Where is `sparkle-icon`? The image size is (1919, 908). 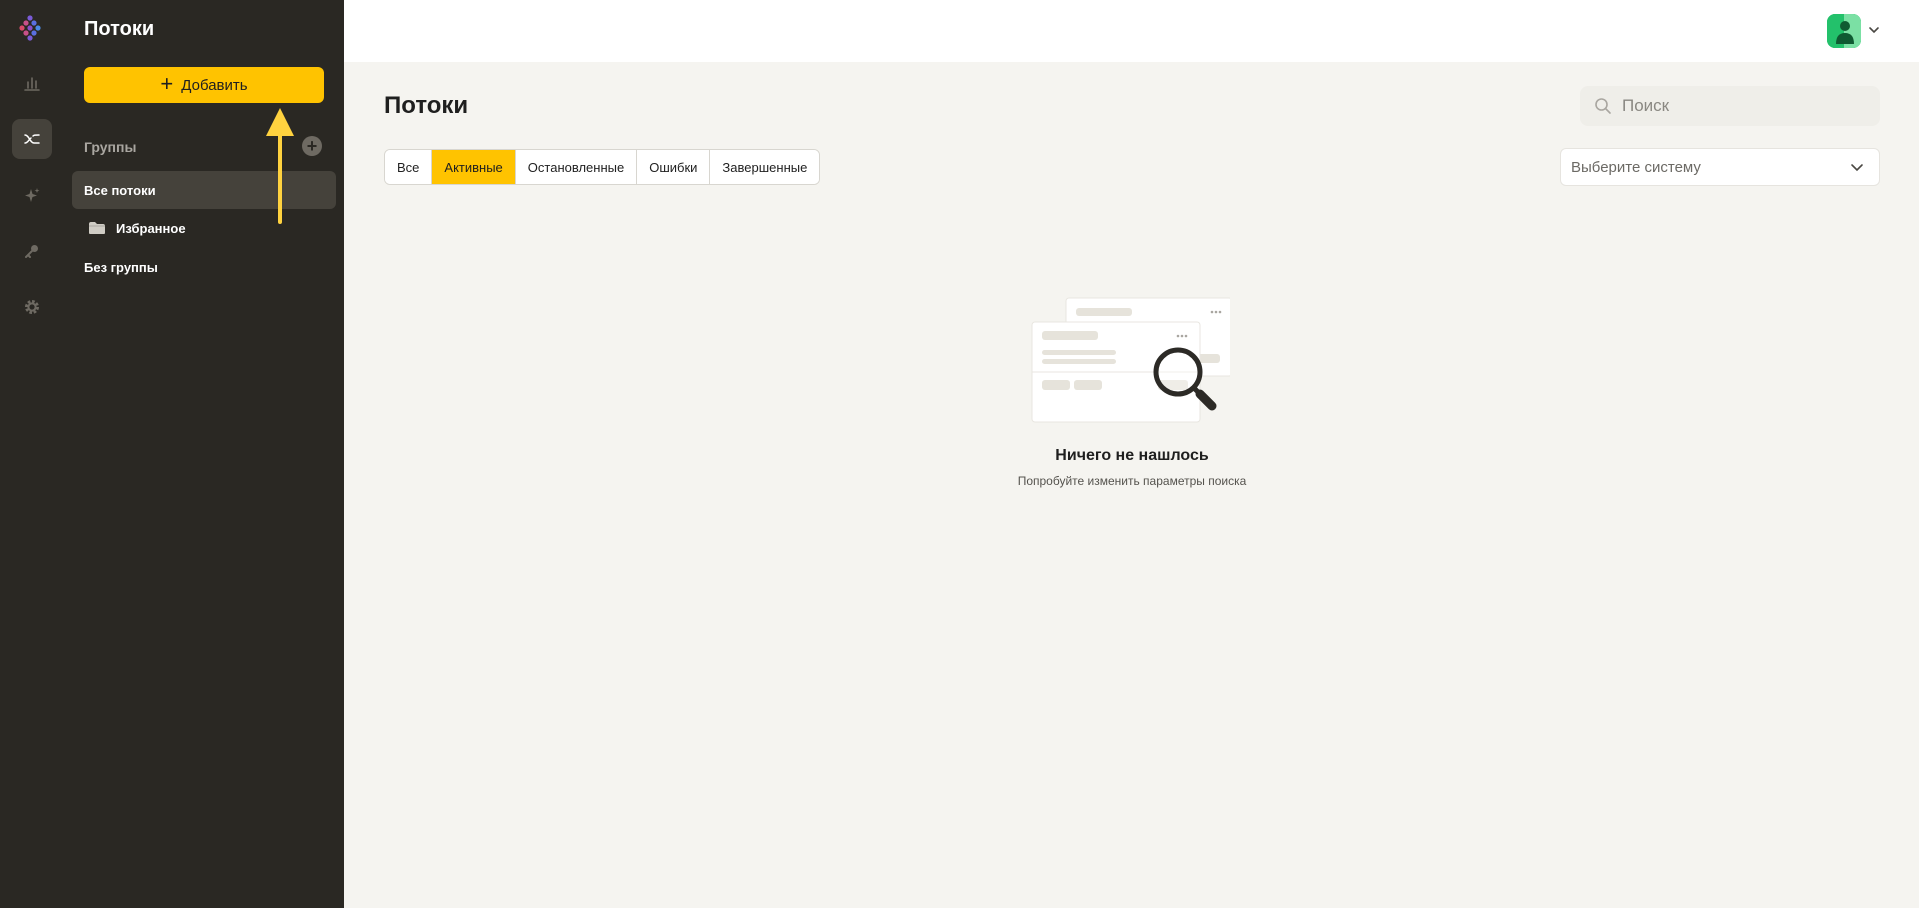
sparkle-icon is located at coordinates (32, 195).